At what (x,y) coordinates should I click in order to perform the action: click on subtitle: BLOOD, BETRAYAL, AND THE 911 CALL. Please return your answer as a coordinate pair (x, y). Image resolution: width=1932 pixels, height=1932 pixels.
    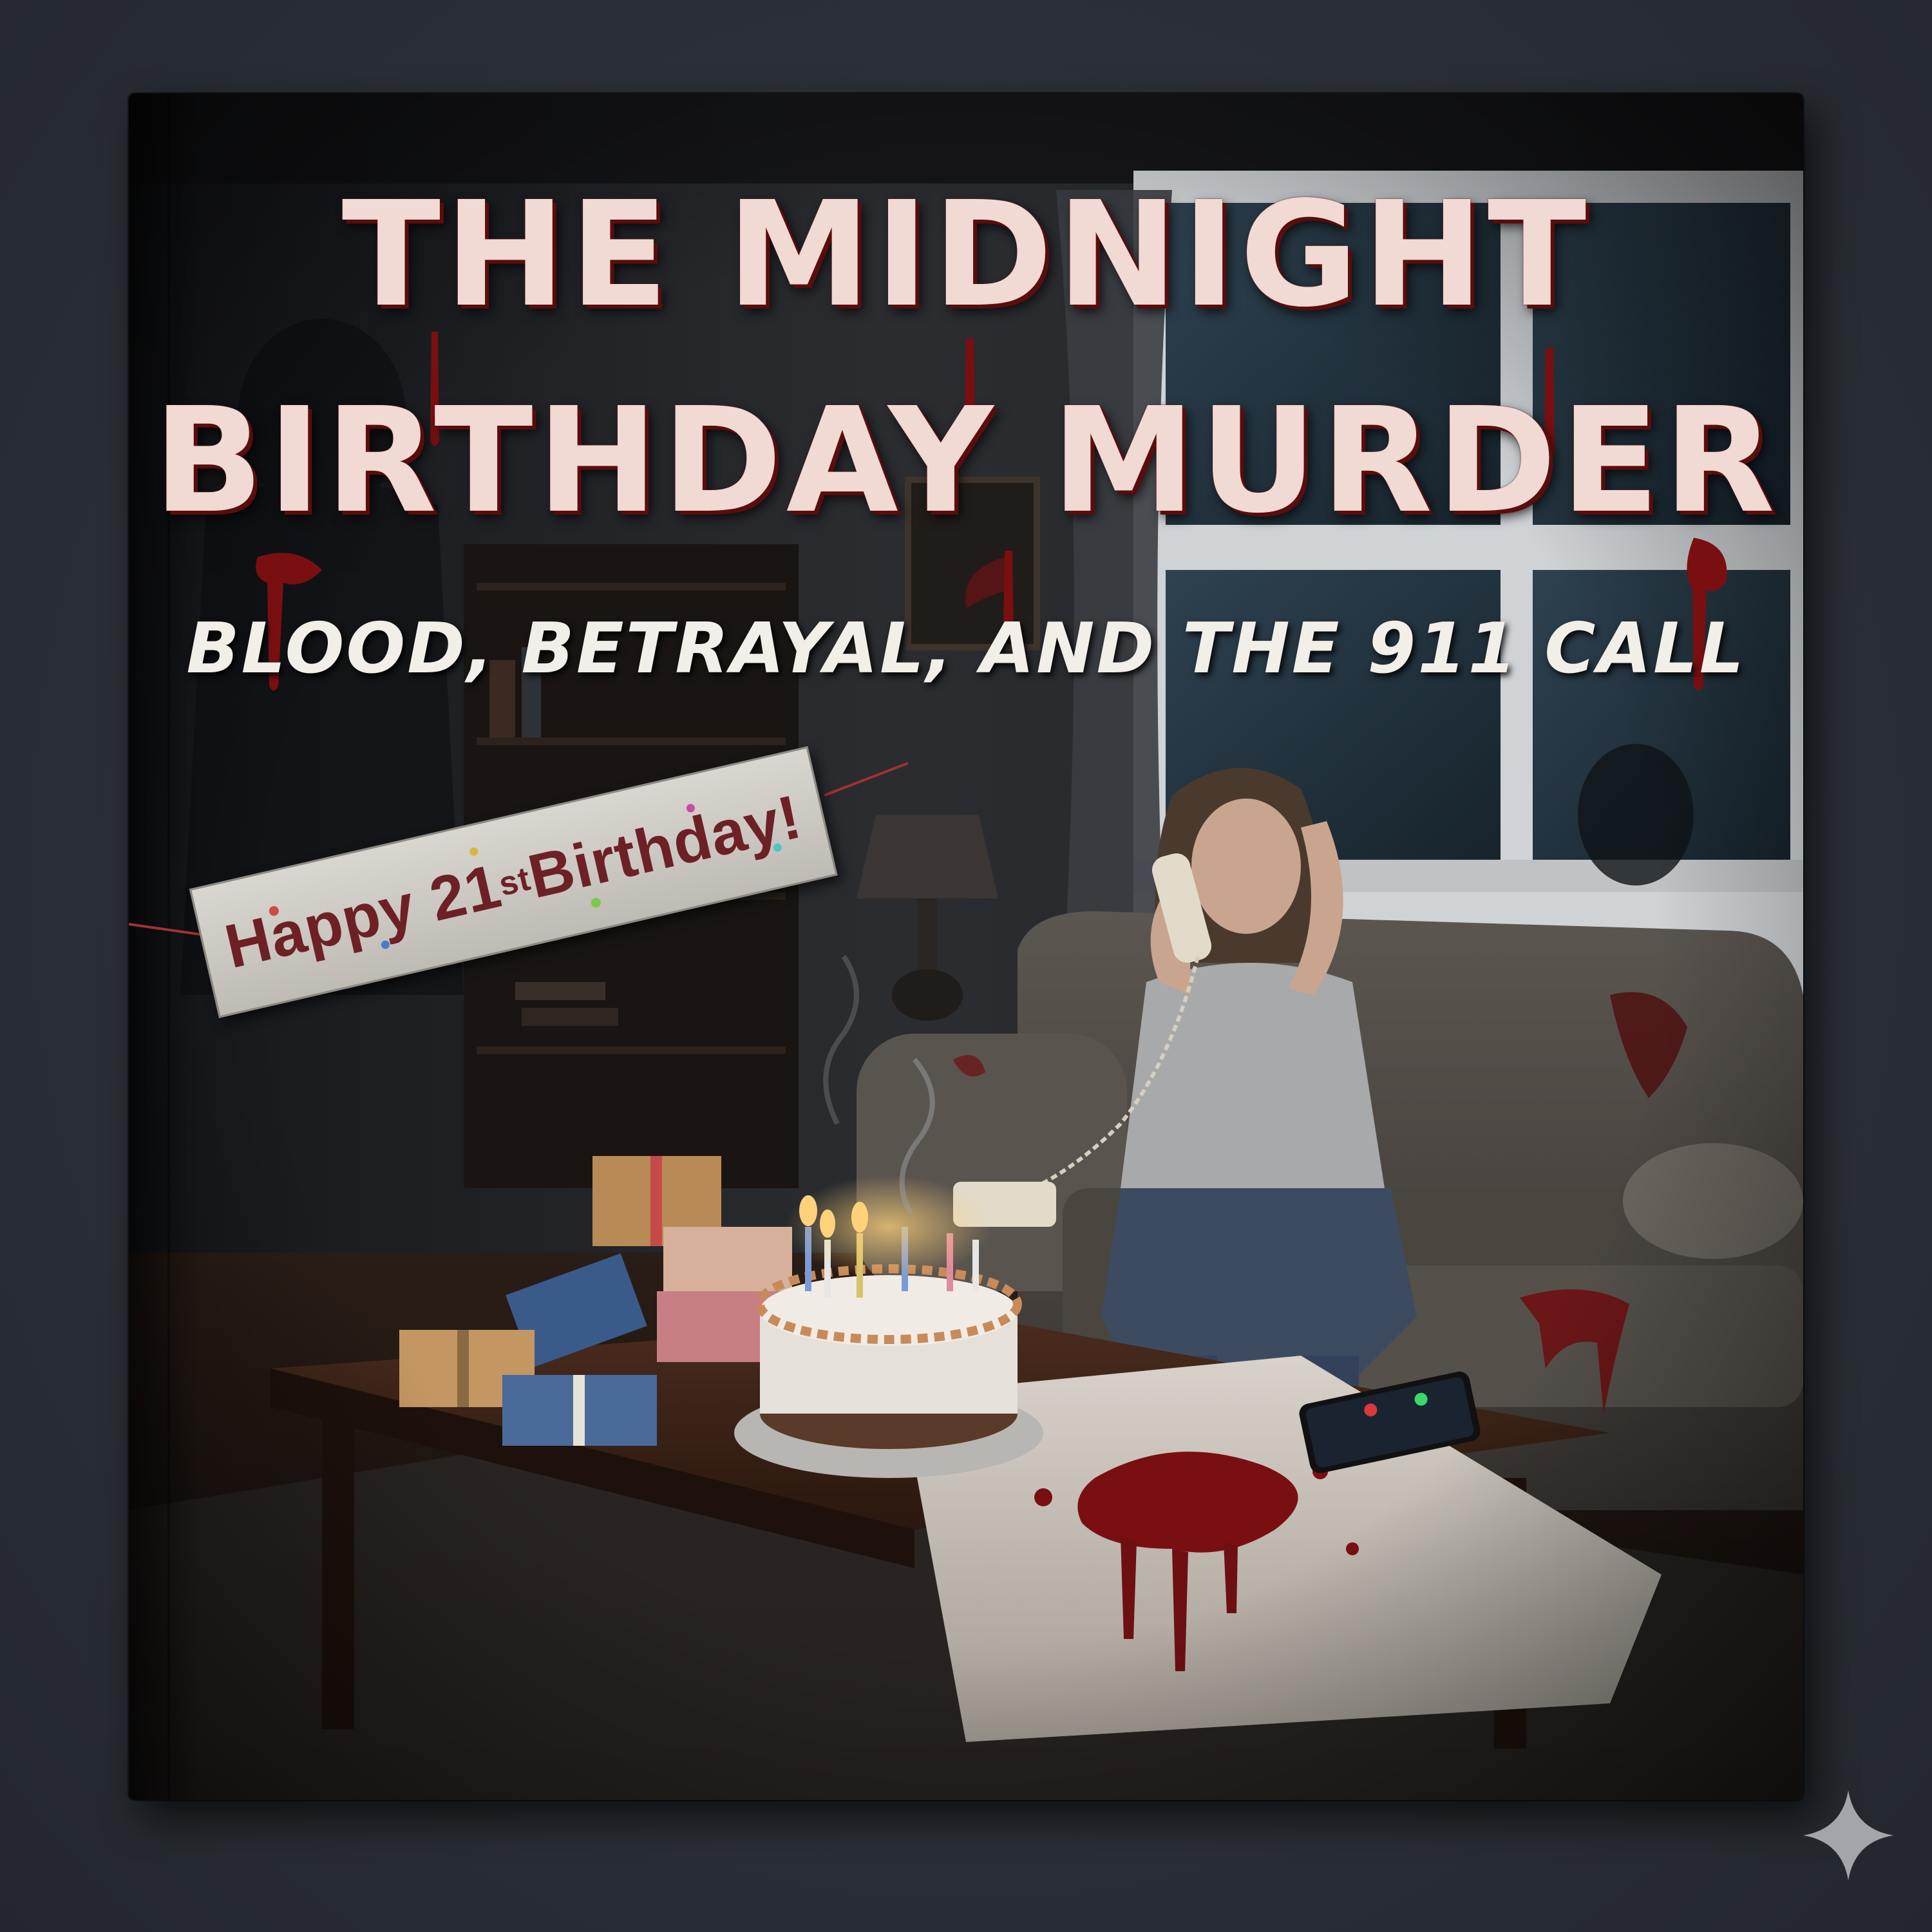
    Looking at the image, I should click on (966, 649).